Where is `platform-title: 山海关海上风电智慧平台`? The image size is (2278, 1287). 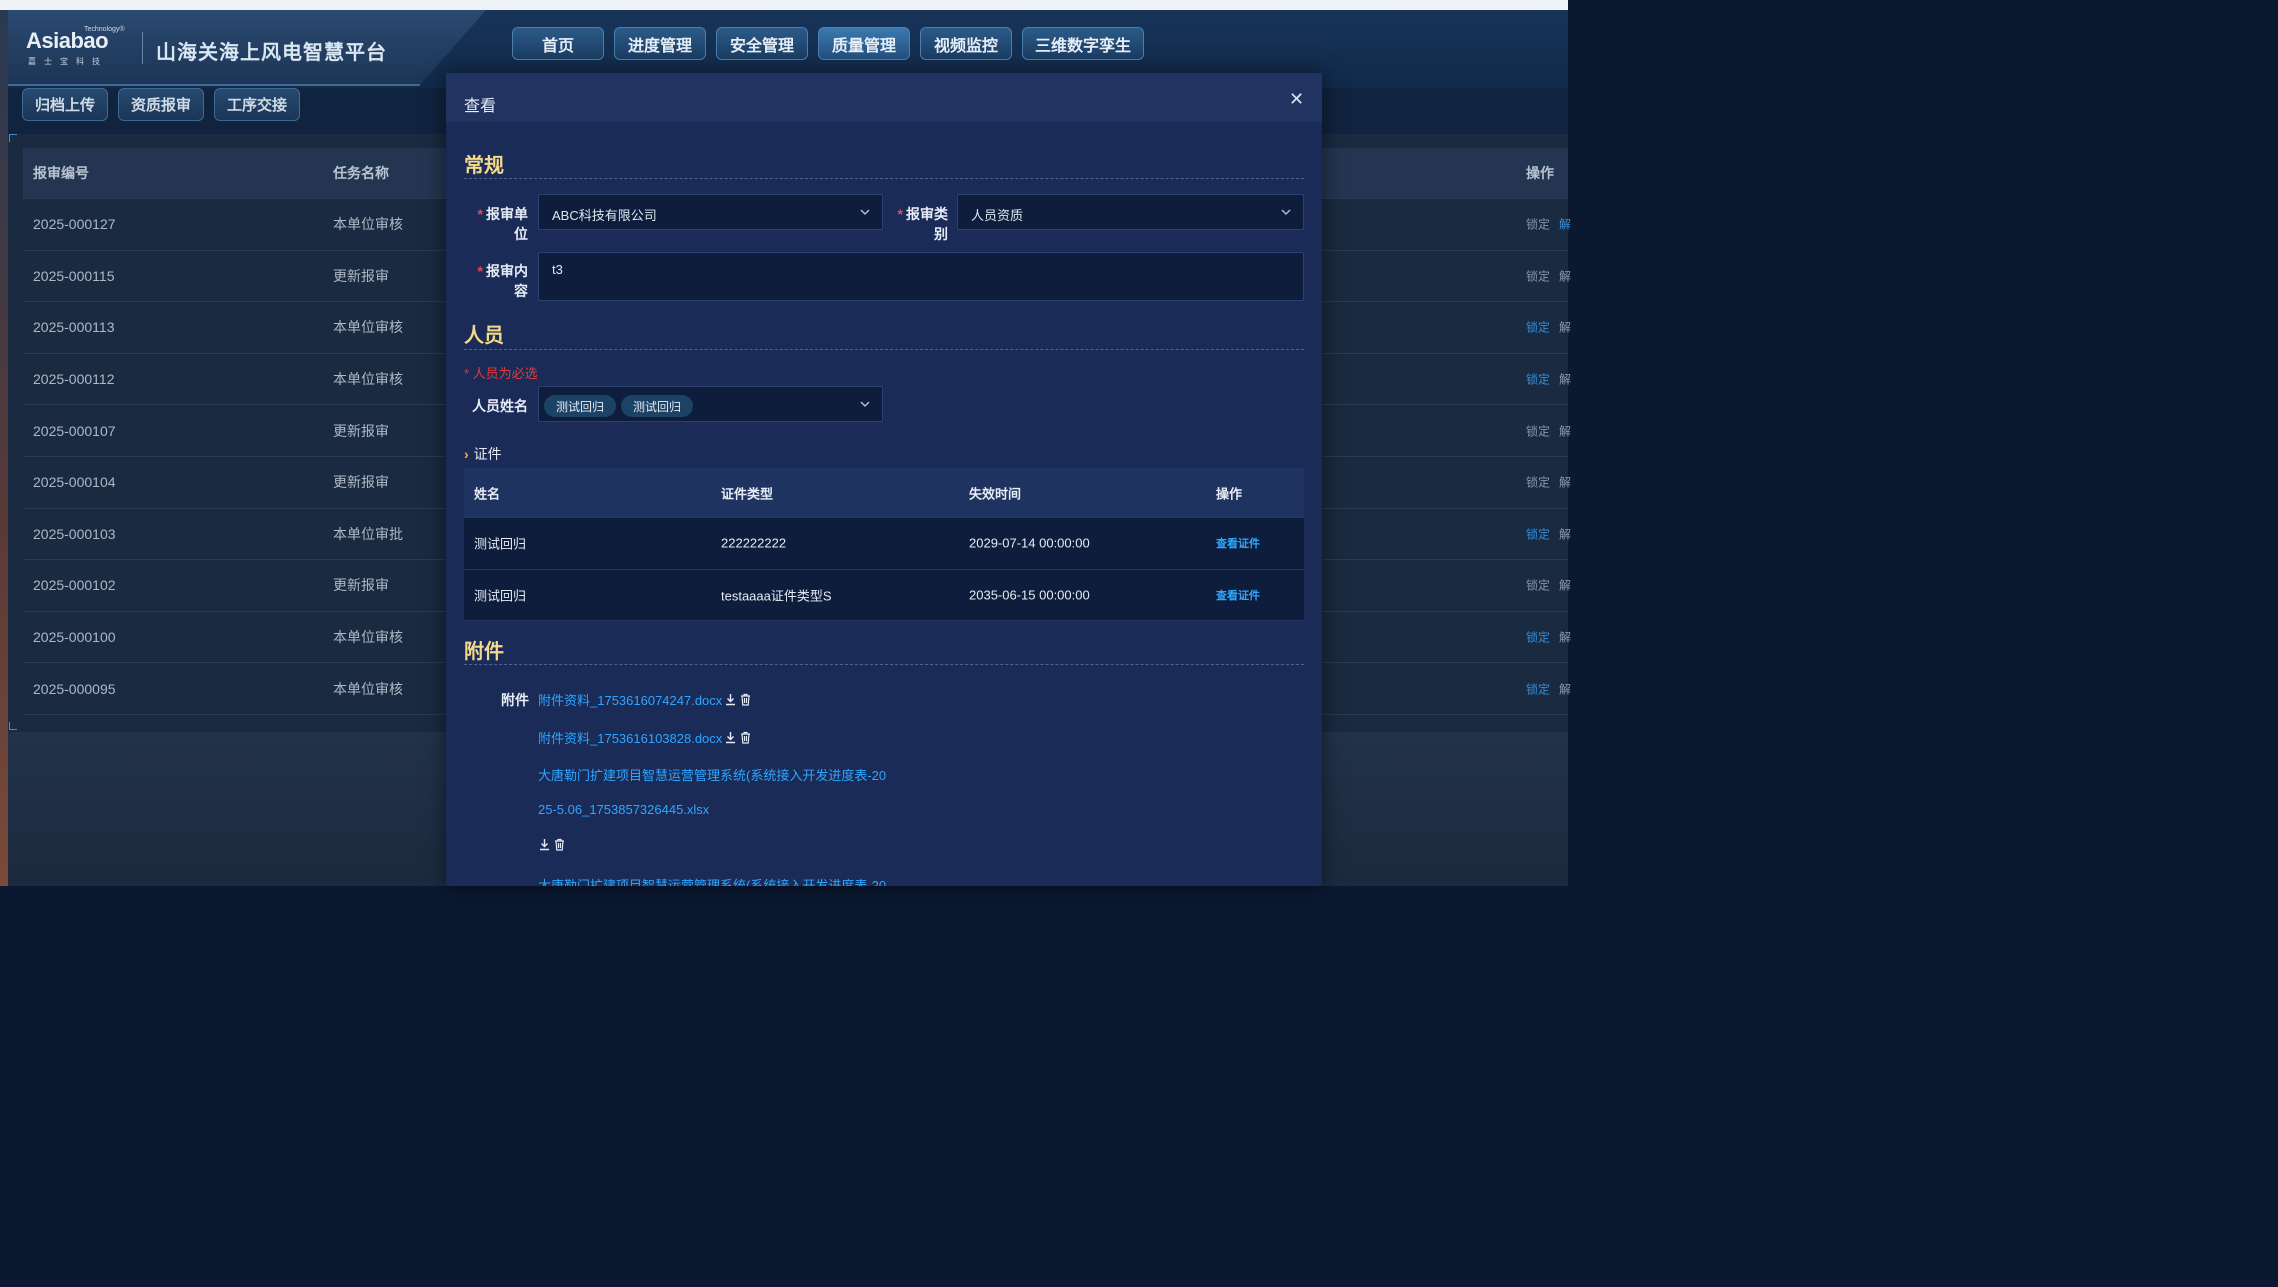 platform-title: 山海关海上风电智慧平台 is located at coordinates (271, 53).